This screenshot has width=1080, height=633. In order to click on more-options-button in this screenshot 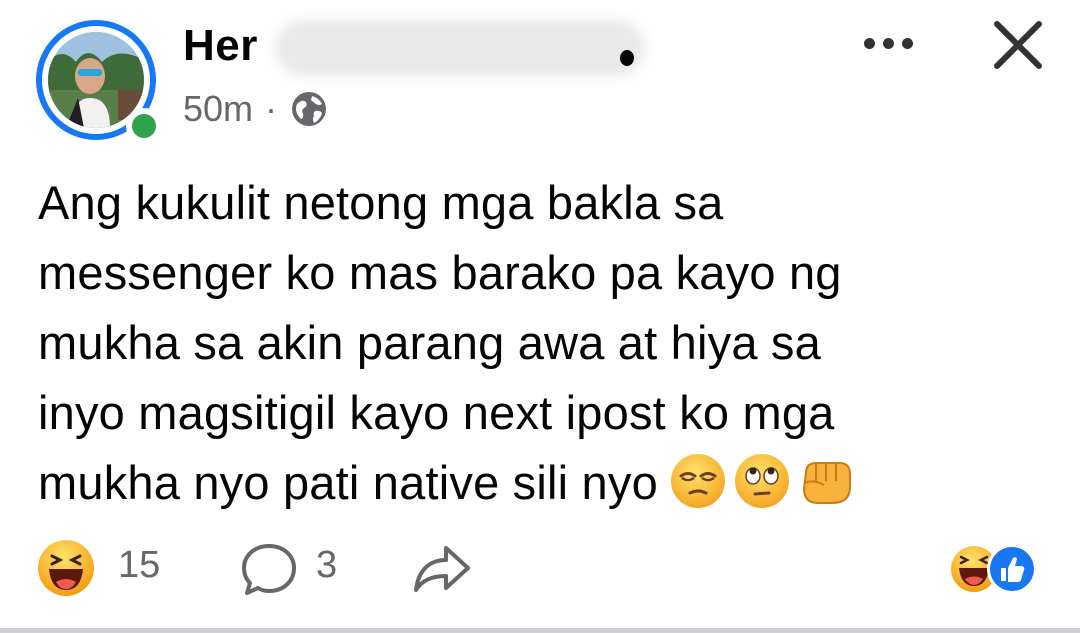, I will do `click(888, 43)`.